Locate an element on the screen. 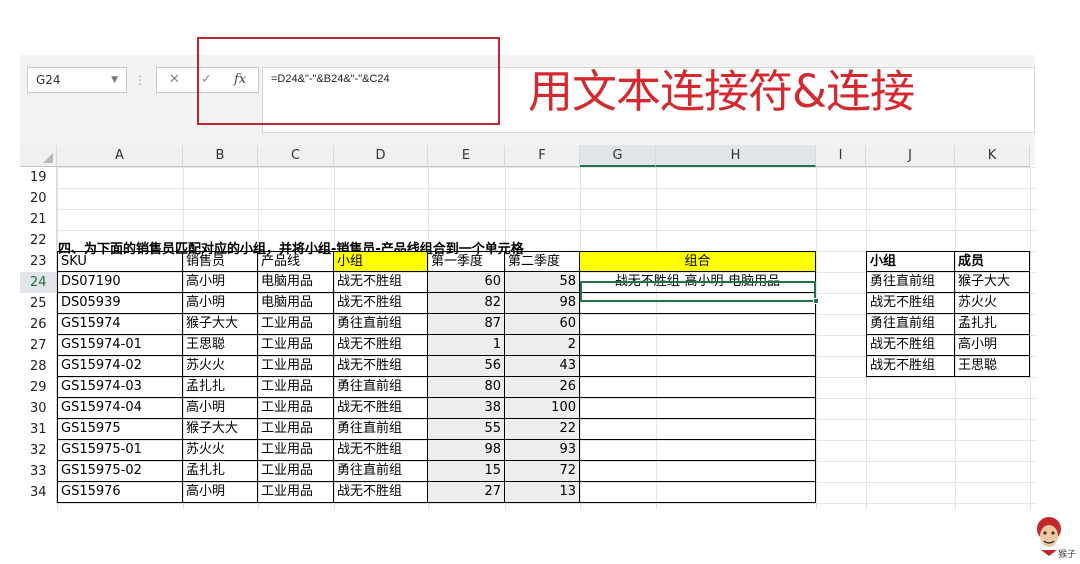 The height and width of the screenshot is (564, 1080). table-cell: 15 is located at coordinates (466, 471).